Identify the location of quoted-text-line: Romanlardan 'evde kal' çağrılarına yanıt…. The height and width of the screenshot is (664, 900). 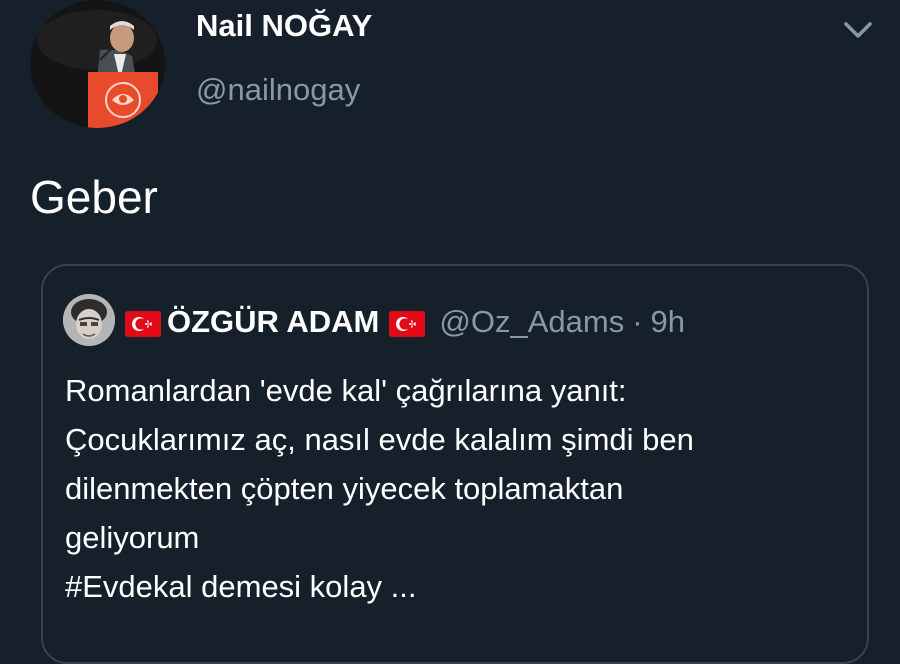
(346, 390).